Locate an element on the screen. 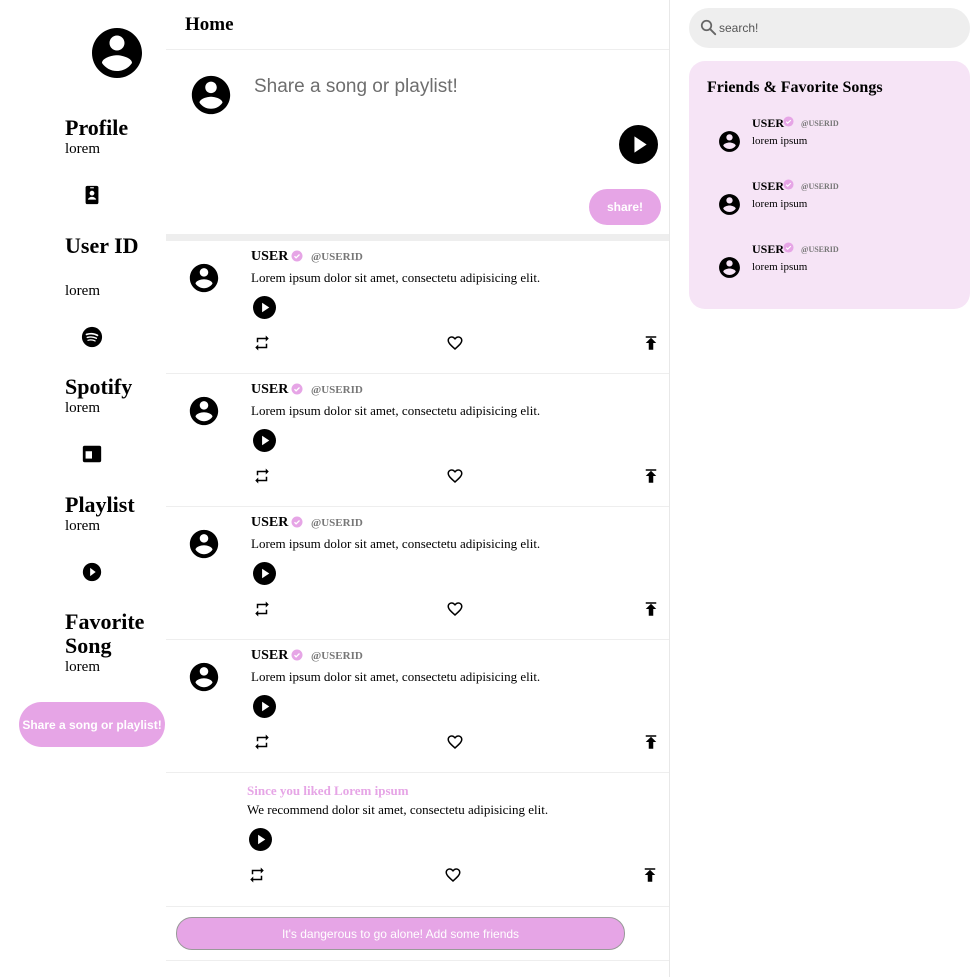 Image resolution: width=975 pixels, height=977 pixels. friends-panel-title: Friends & Favorite Songs is located at coordinates (795, 87).